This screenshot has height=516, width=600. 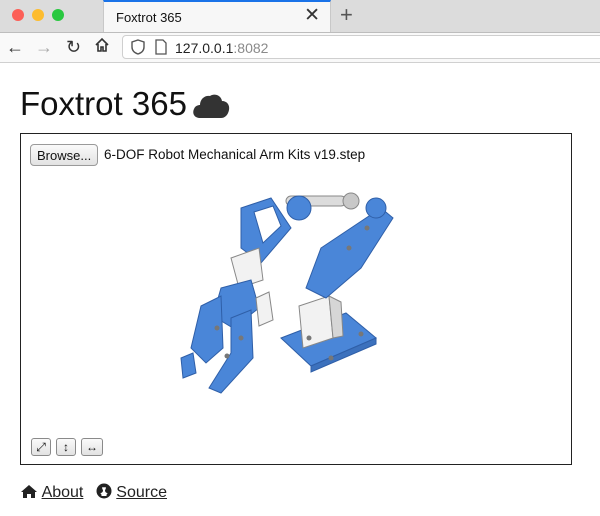 I want to click on forward-icon: →, so click(x=44, y=47).